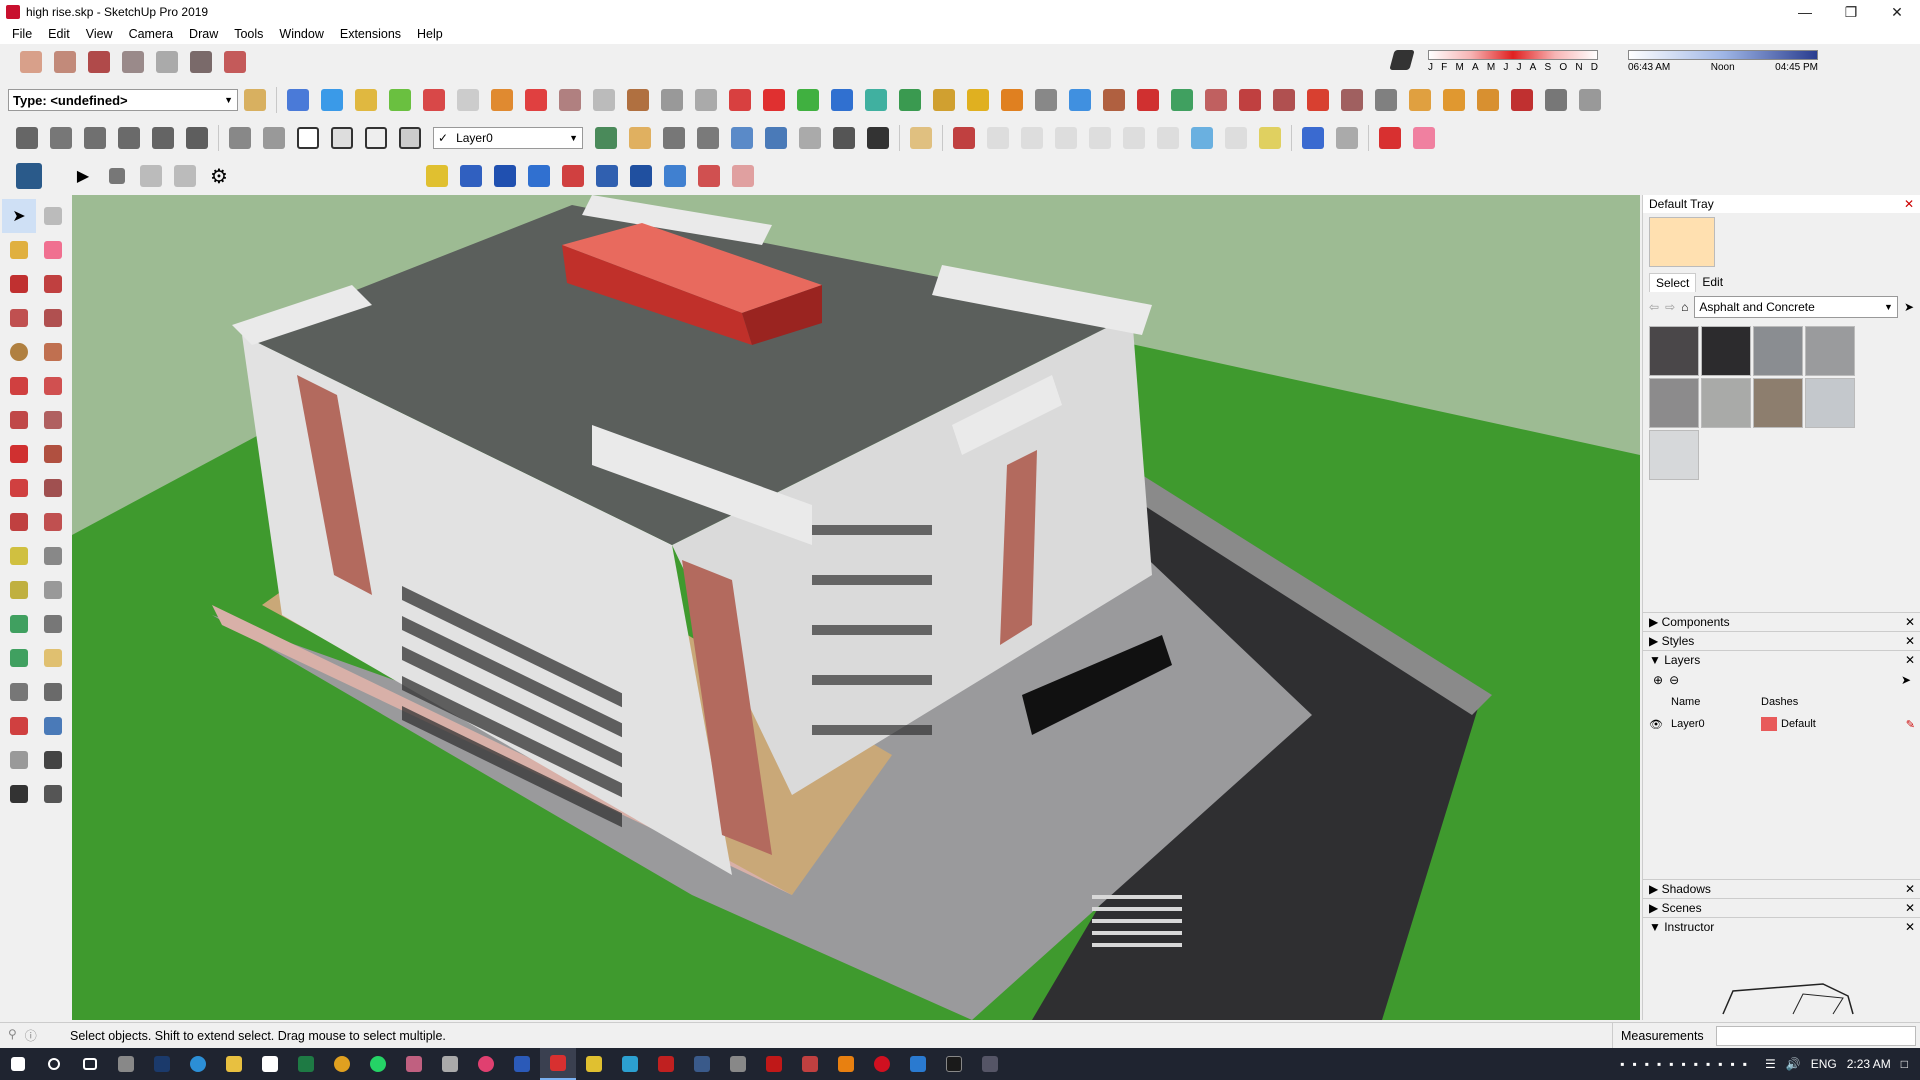 The height and width of the screenshot is (1080, 1920). Describe the element at coordinates (1824, 1064) in the screenshot. I see `language-indicator: ENG` at that location.